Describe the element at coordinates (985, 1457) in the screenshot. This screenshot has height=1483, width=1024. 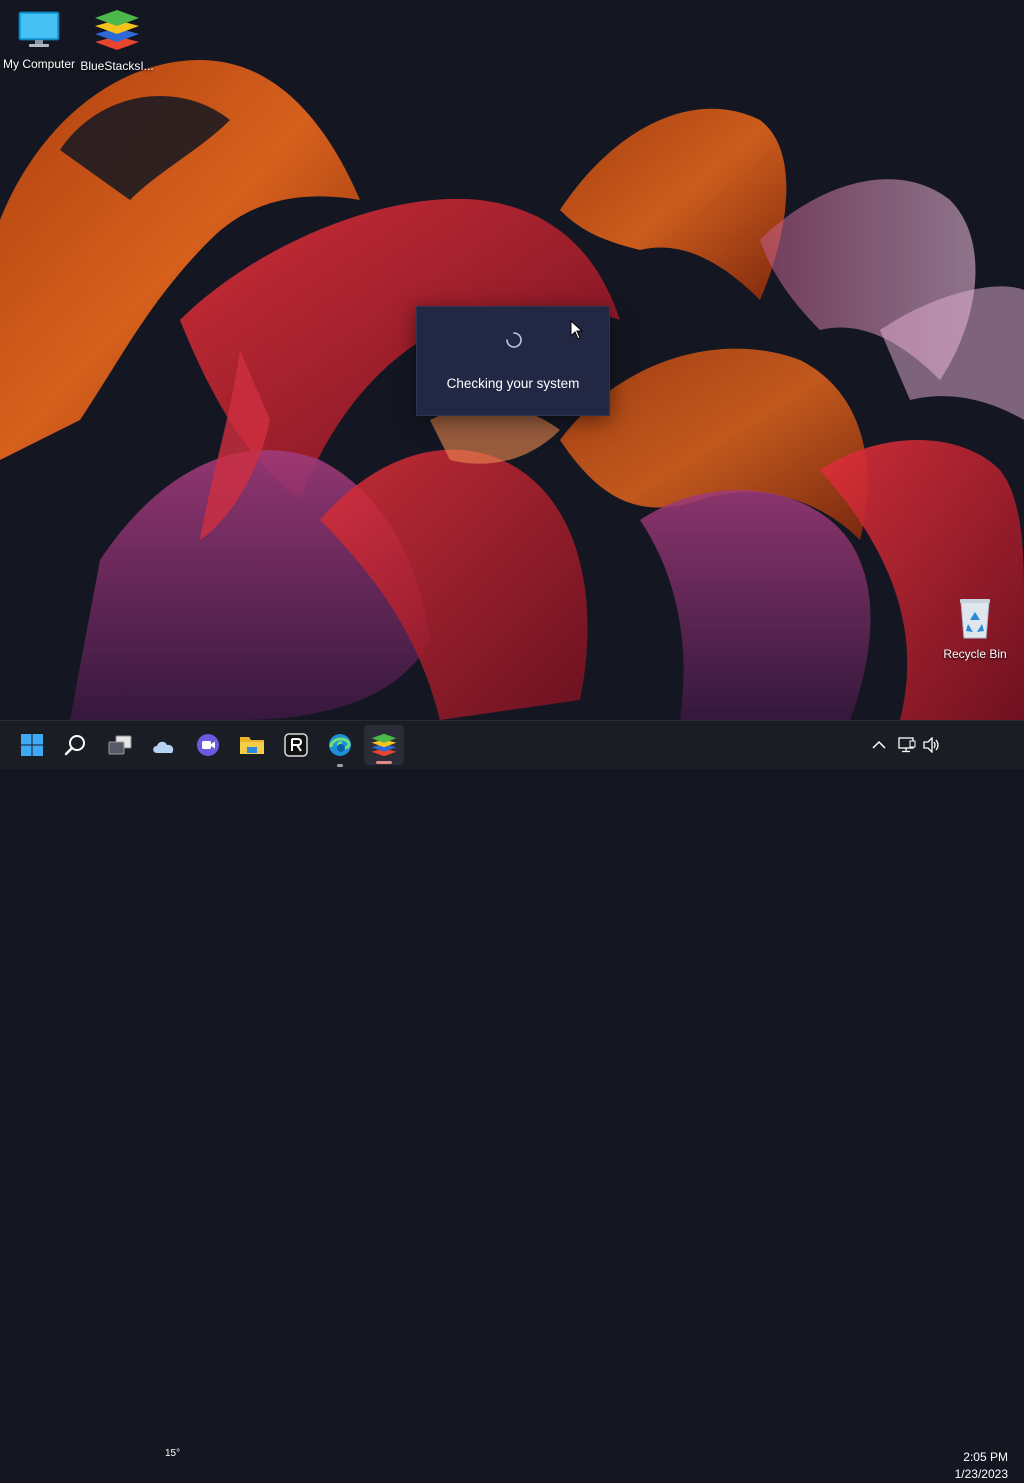
I see `clock-time: 2:05 PM` at that location.